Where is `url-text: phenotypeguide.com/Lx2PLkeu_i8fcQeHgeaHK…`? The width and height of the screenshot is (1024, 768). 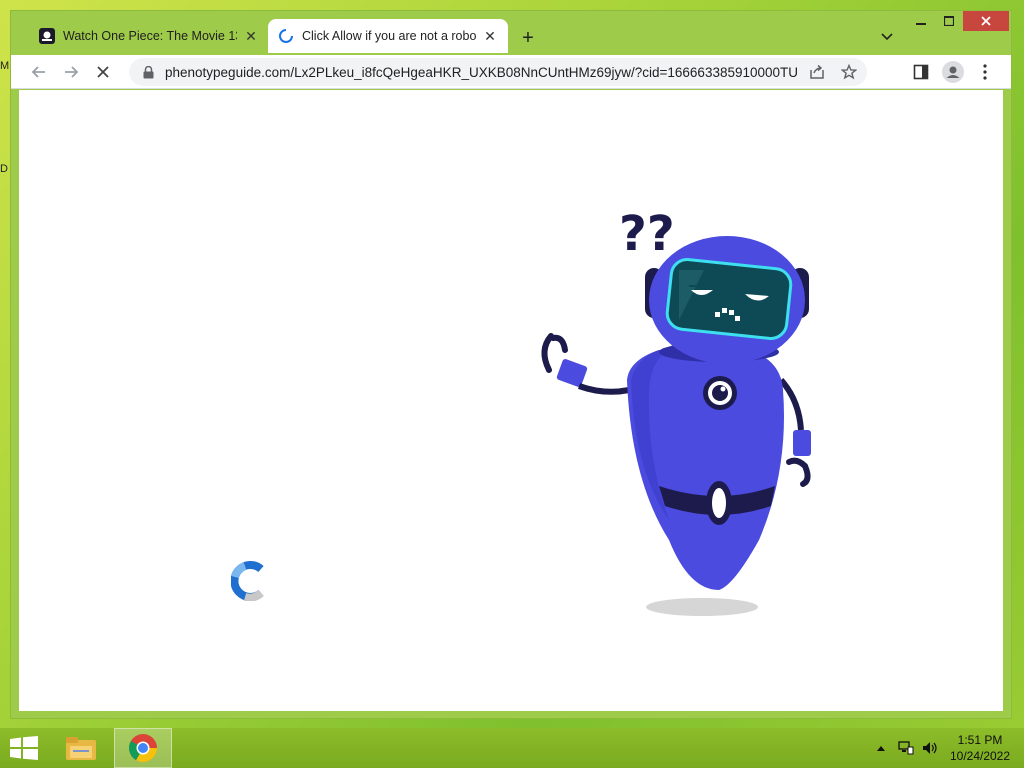
url-text: phenotypeguide.com/Lx2PLkeu_i8fcQeHgeaHK… is located at coordinates (481, 72).